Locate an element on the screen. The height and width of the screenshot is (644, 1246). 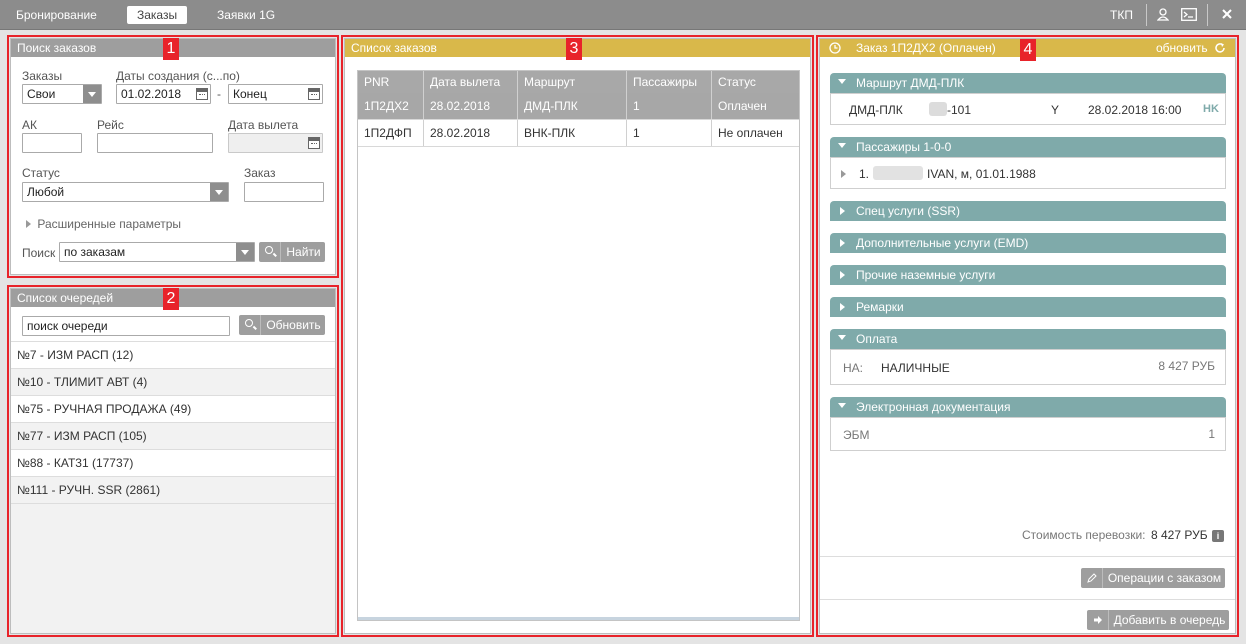
tab-requests-1g: Заявки 1G is located at coordinates (246, 15).